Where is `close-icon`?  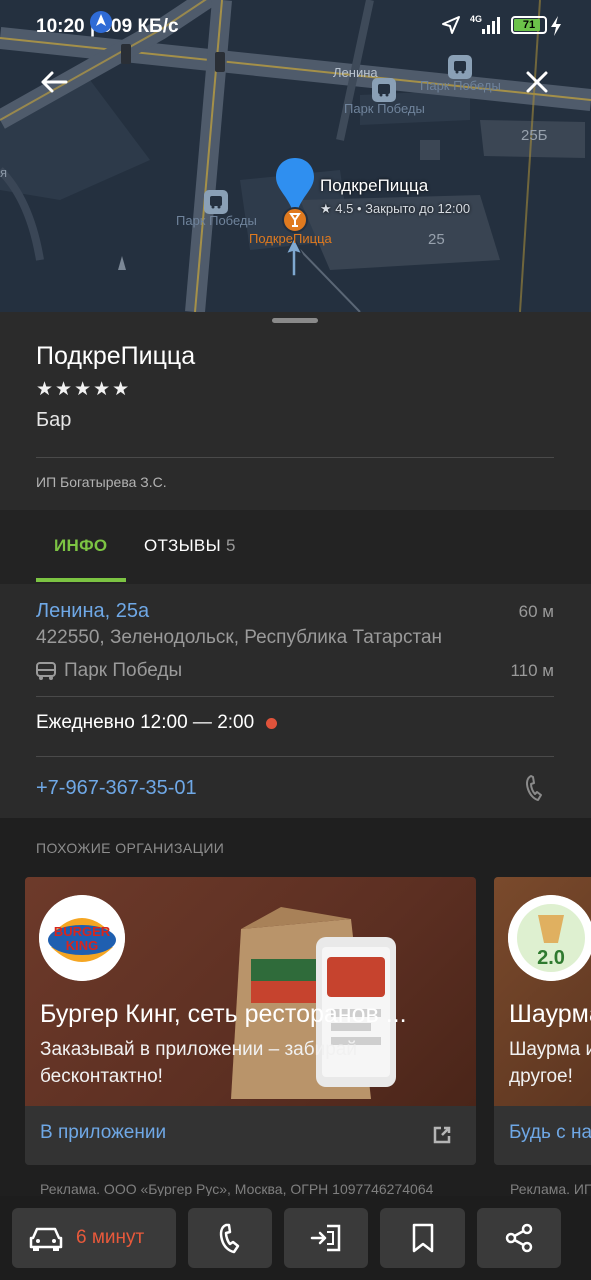
close-icon is located at coordinates (537, 82).